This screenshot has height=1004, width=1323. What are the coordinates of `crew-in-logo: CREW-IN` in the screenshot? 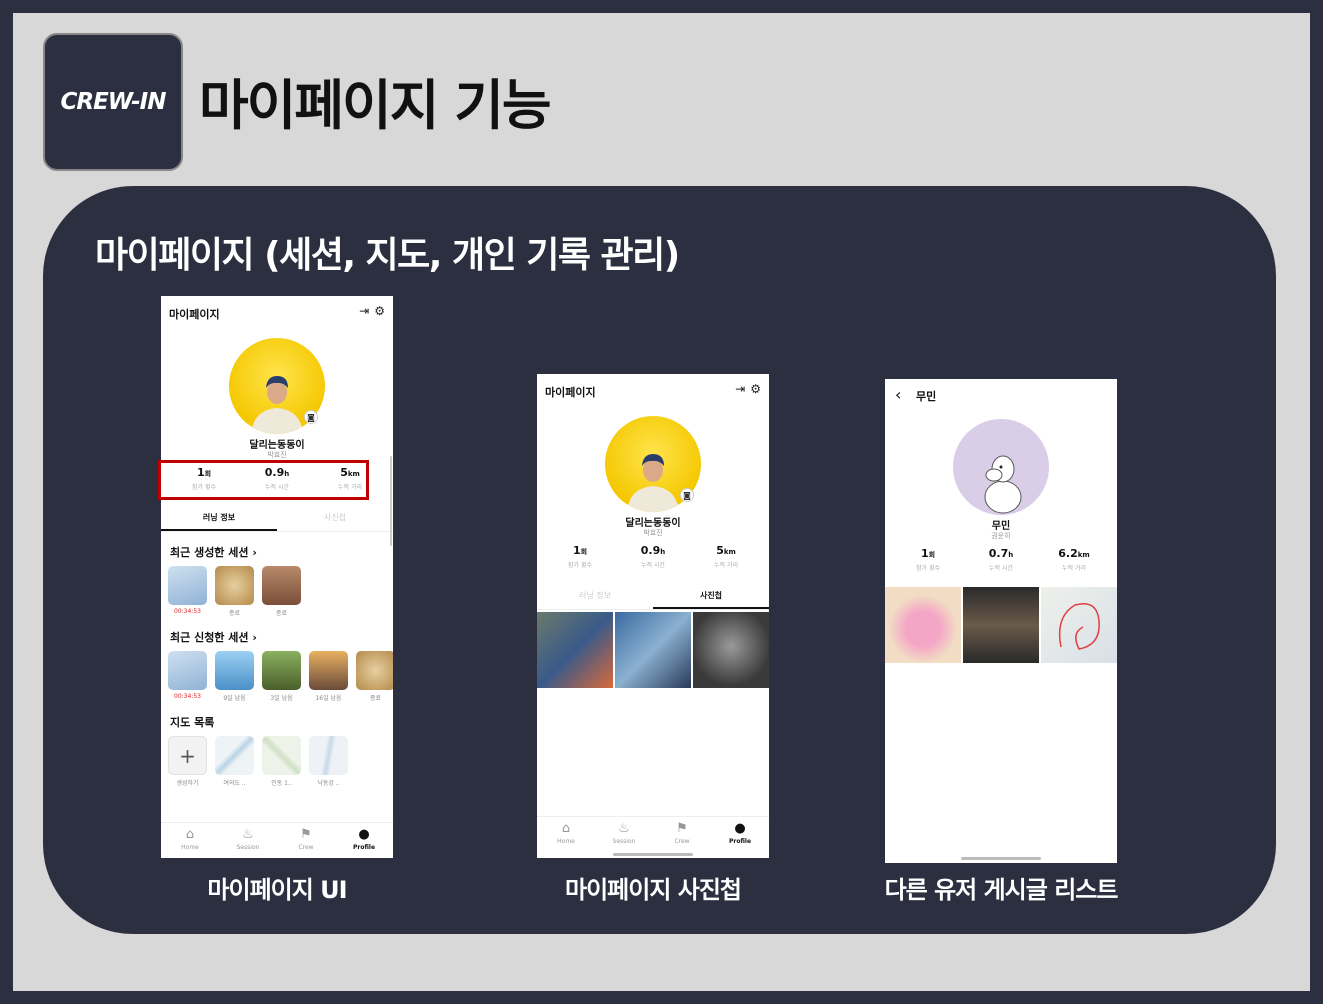 It's located at (113, 102).